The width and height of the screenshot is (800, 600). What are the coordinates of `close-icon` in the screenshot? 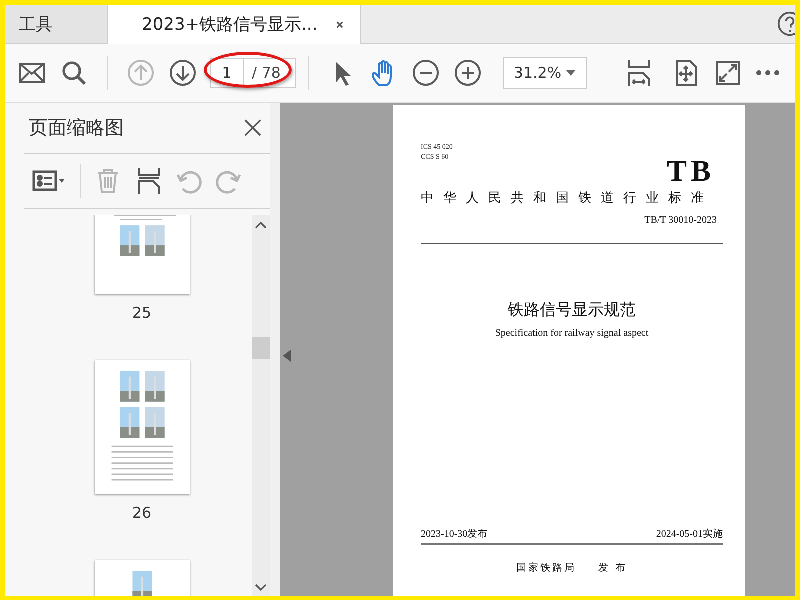 It's located at (253, 128).